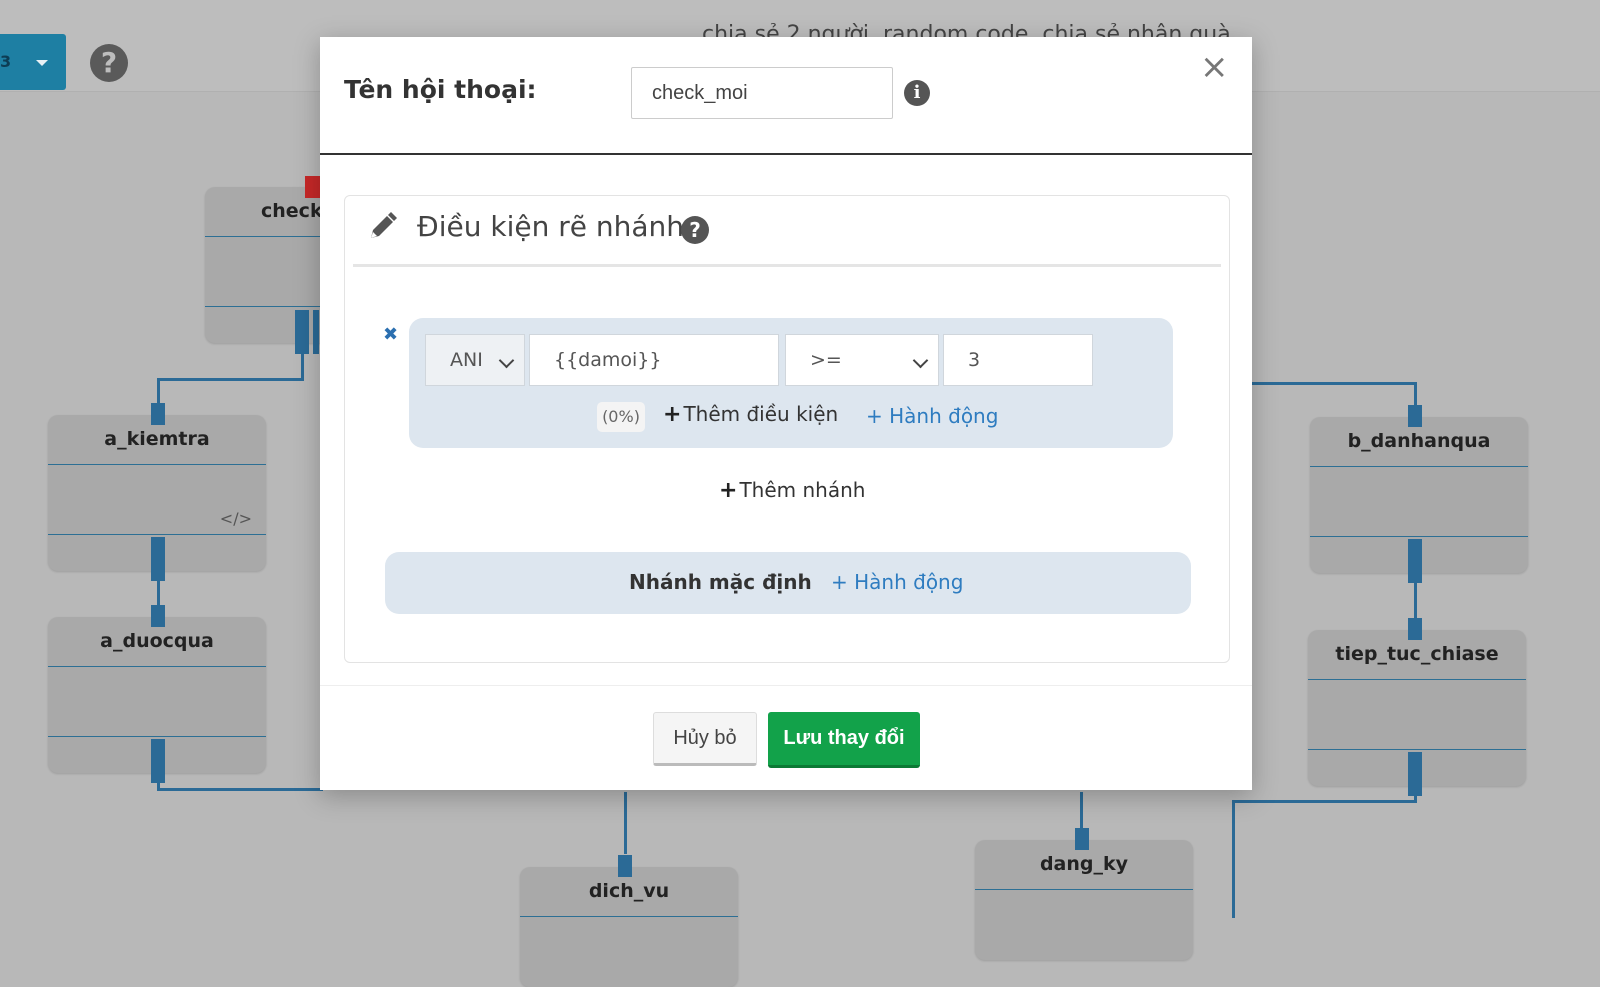 The width and height of the screenshot is (1600, 987). Describe the element at coordinates (705, 739) in the screenshot. I see `cancel-button: Hủy bỏ` at that location.